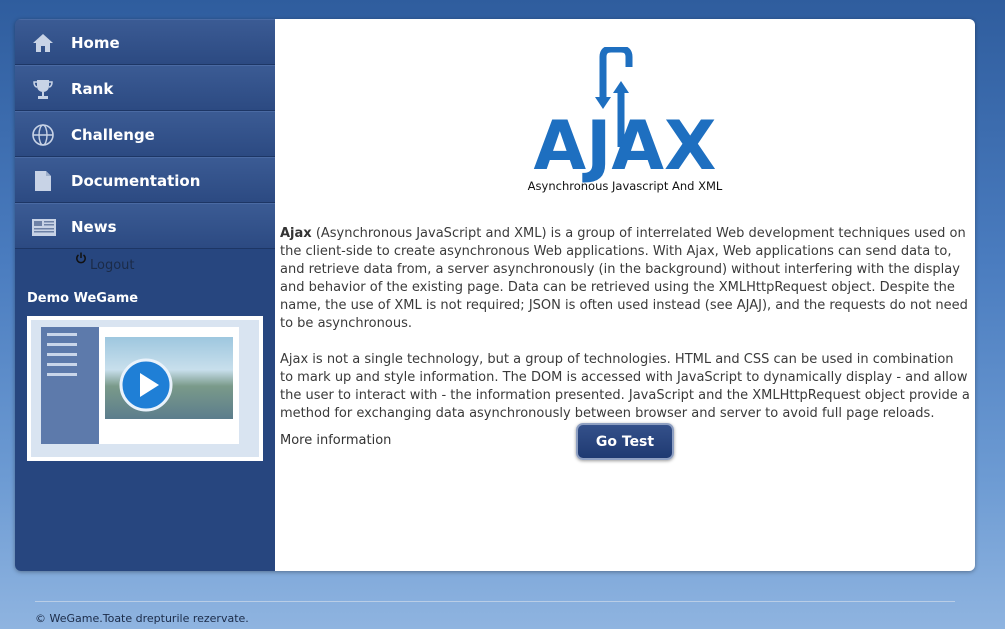 The image size is (1005, 629). I want to click on footer-copyright: © WeGame.Toate drepturile rezervate., so click(142, 618).